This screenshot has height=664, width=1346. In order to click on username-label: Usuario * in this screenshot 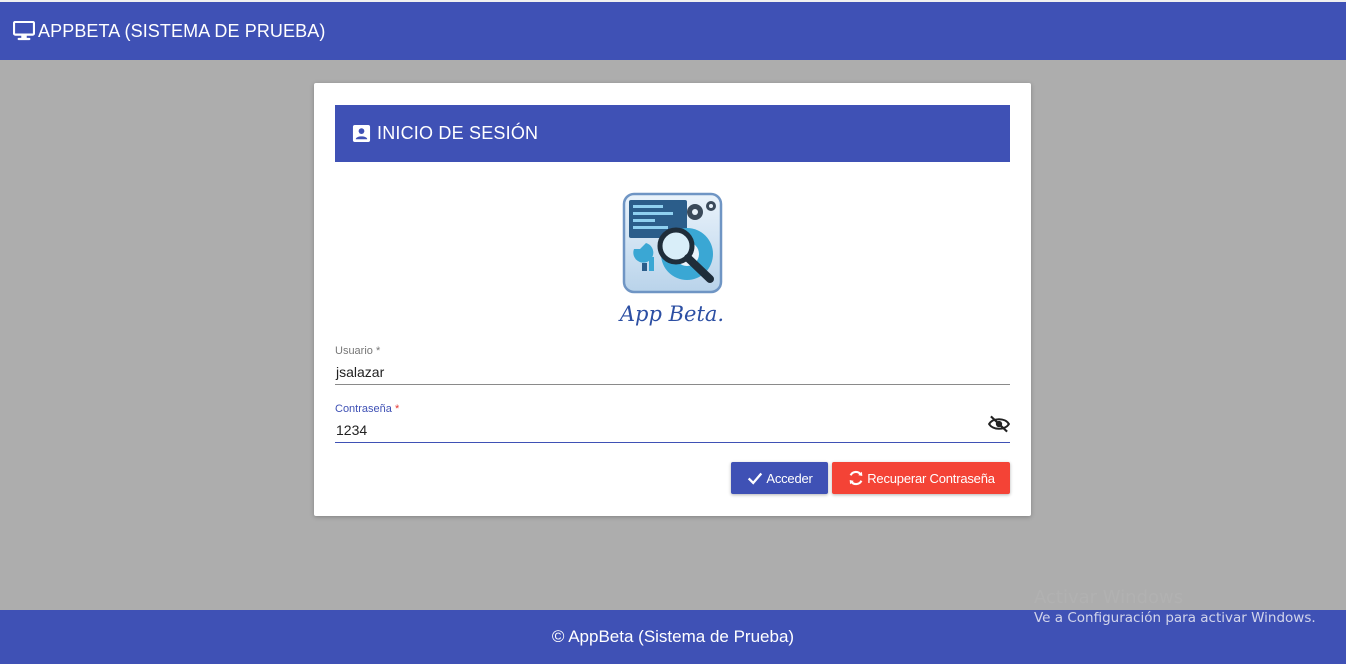, I will do `click(358, 351)`.